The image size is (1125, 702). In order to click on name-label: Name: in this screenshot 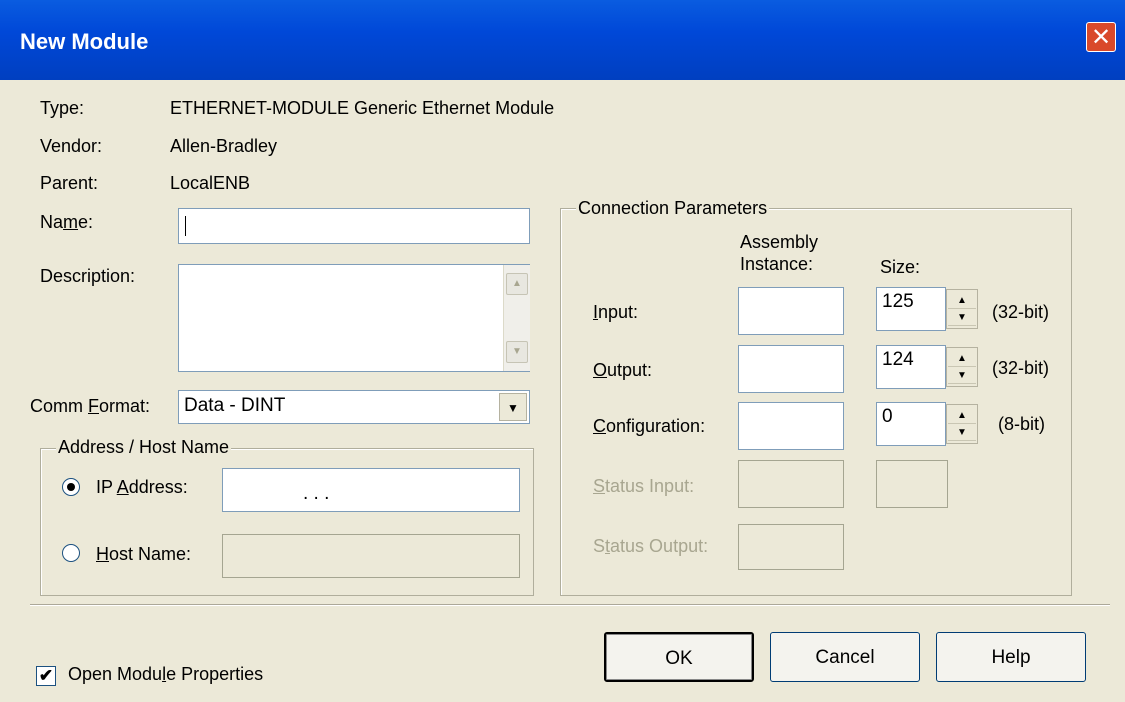, I will do `click(67, 222)`.